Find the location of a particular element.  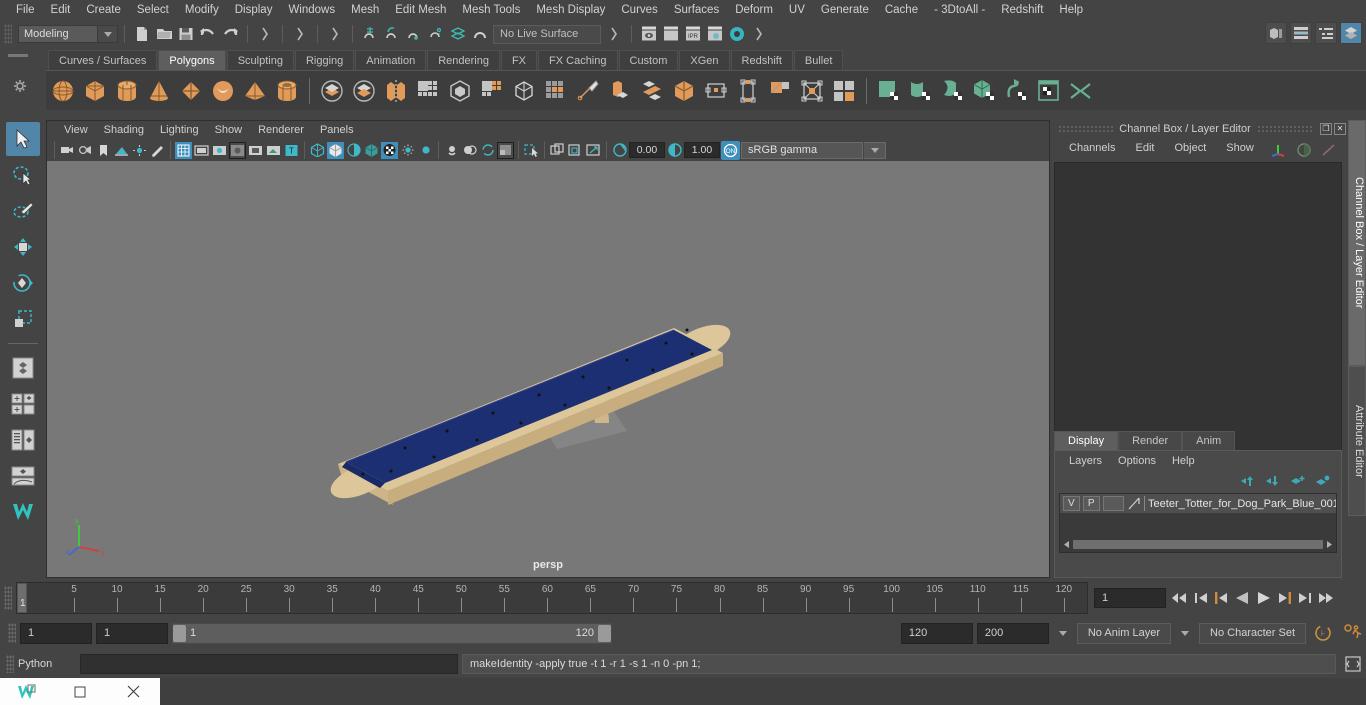

playback-start-time-field: 1 is located at coordinates (132, 633).